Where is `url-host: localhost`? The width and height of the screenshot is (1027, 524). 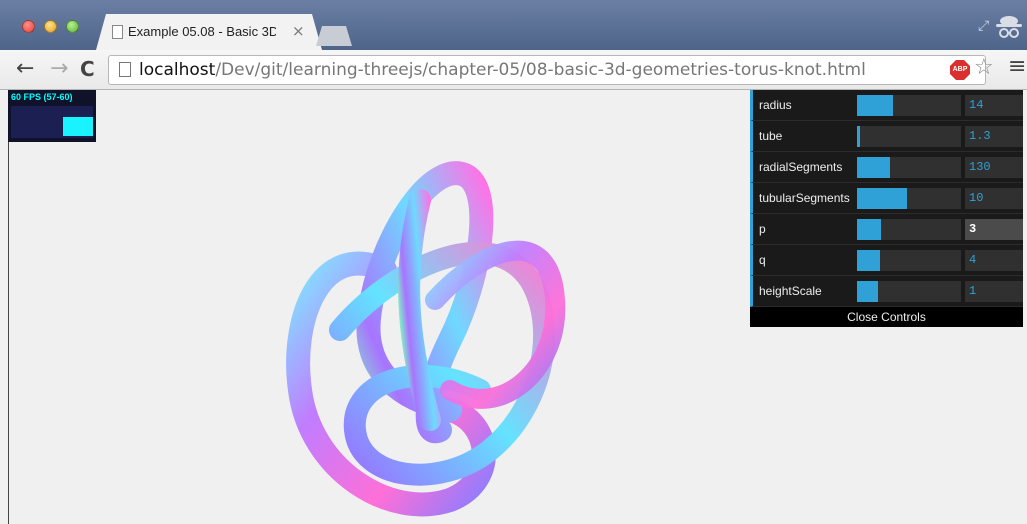 url-host: localhost is located at coordinates (177, 70).